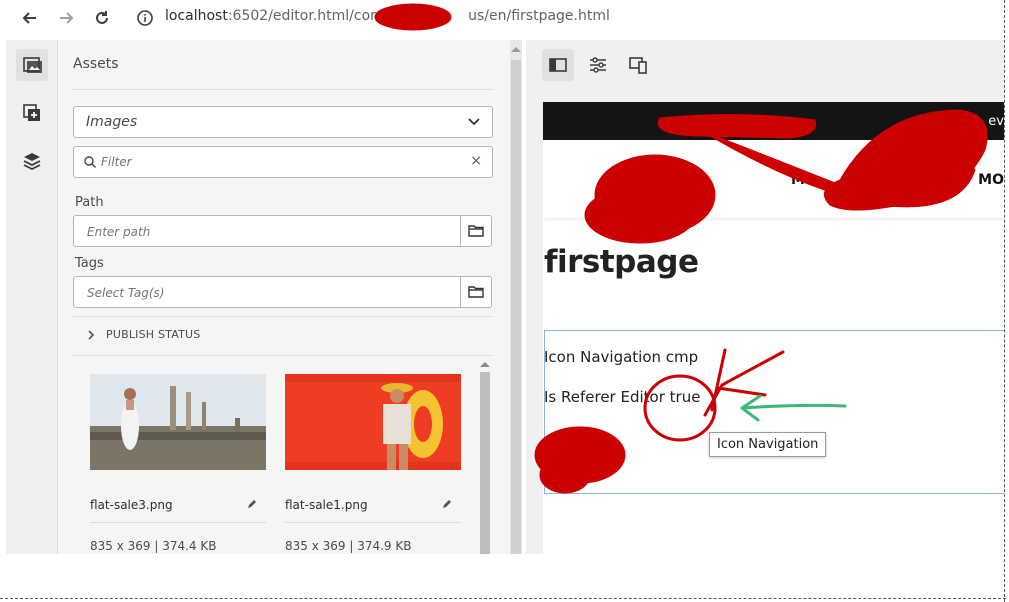 The height and width of the screenshot is (602, 1009). I want to click on asset-type-value: Images, so click(112, 122).